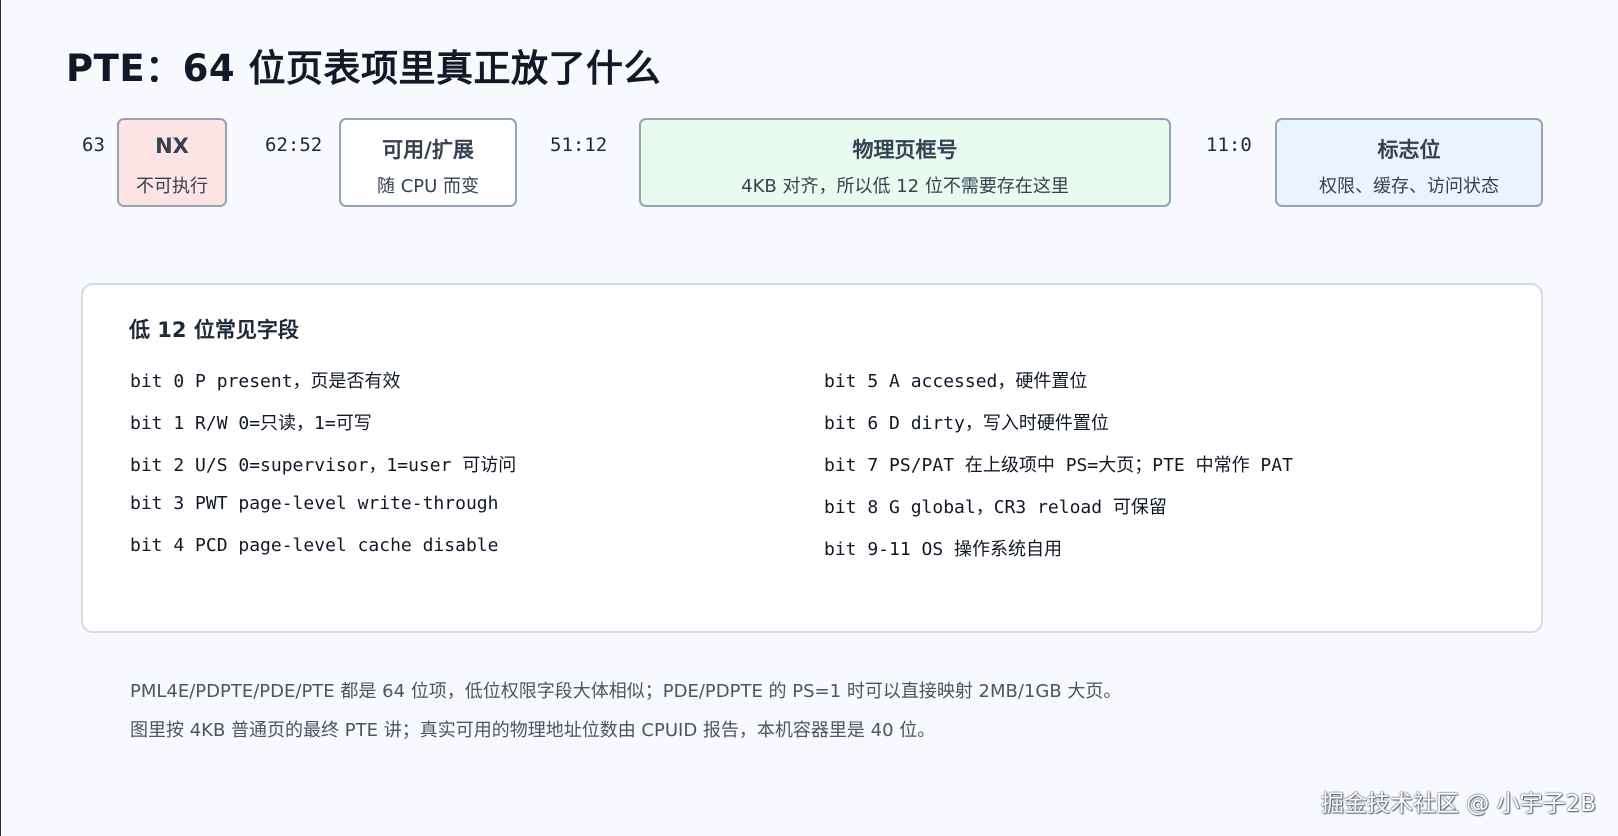  What do you see at coordinates (1058, 465) in the screenshot?
I see `bit-field-row: bit 7 PS/PAT 在上级项中 PS=大页；PTE 中常作 PAT` at bounding box center [1058, 465].